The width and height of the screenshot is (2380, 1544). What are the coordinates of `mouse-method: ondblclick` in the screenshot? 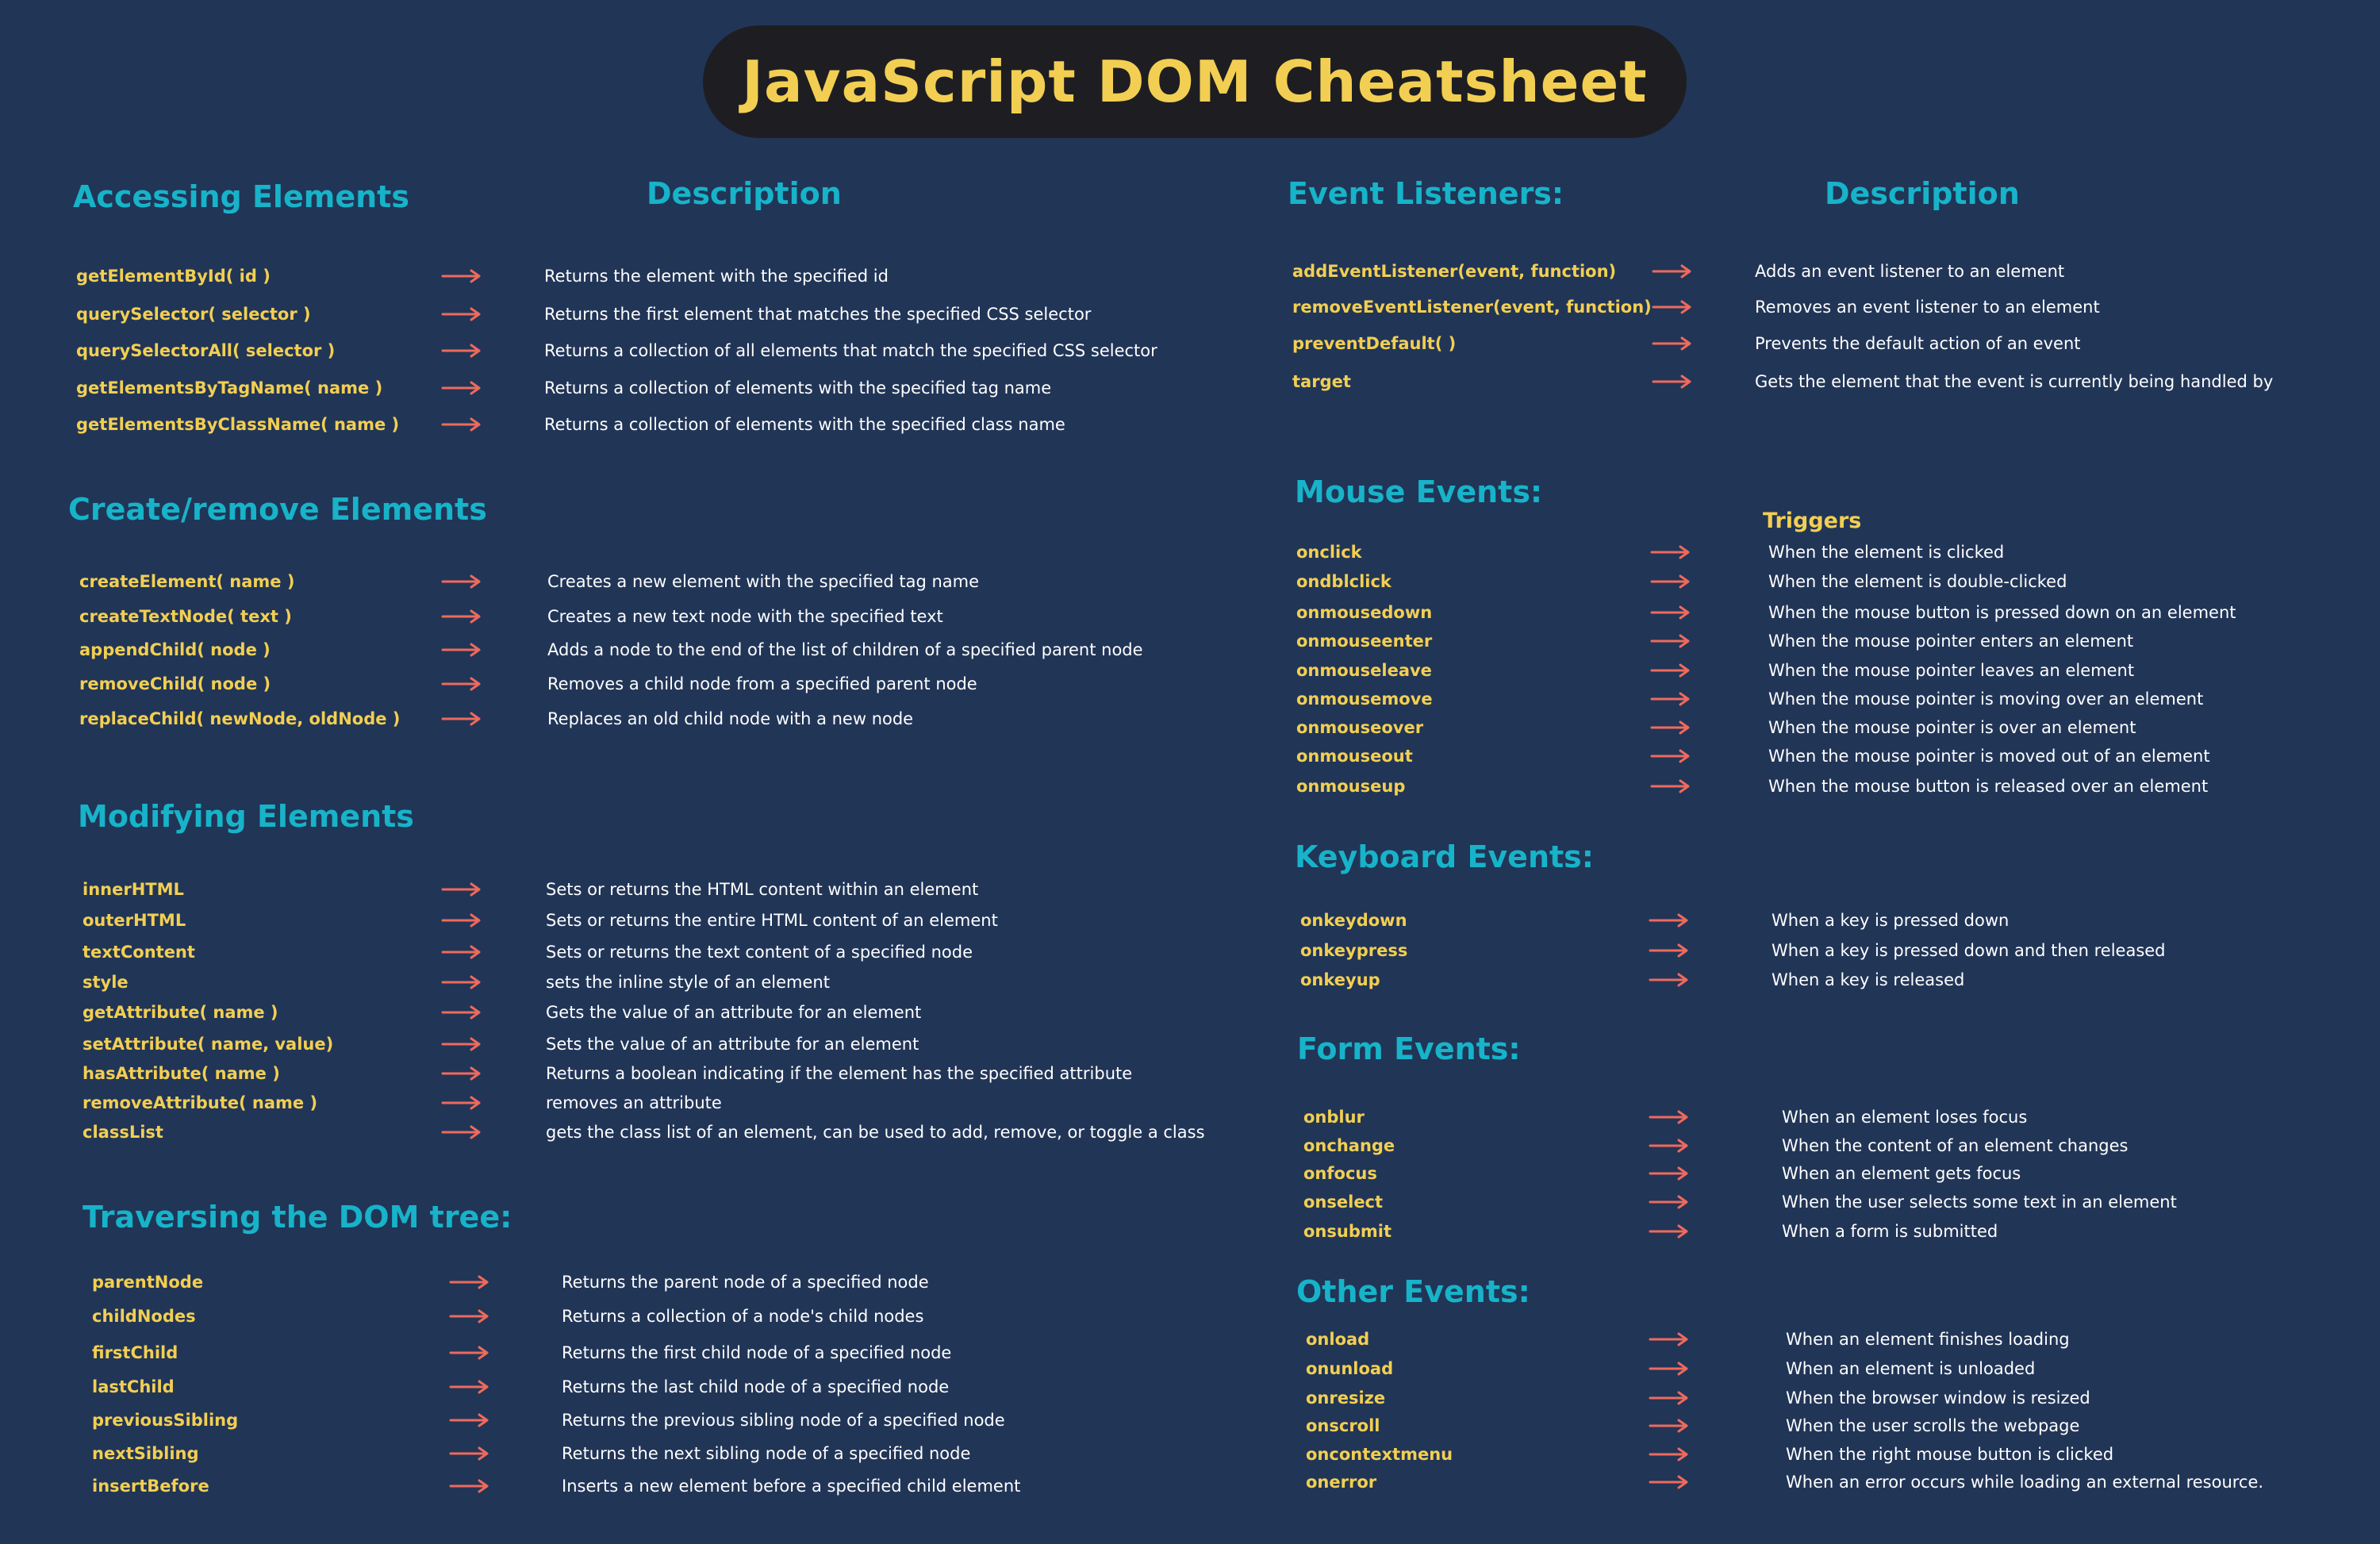 It's located at (1344, 581).